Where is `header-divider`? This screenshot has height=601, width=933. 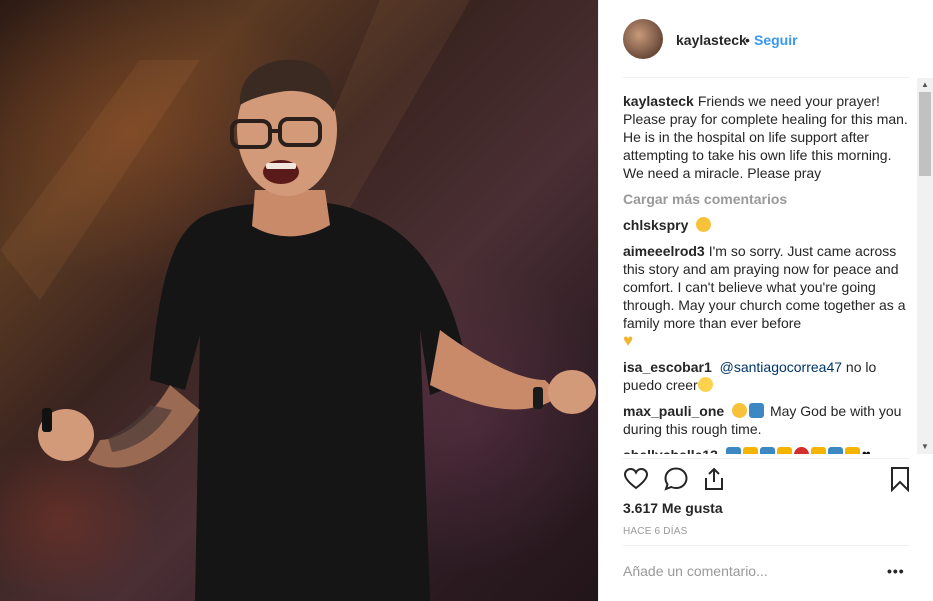 header-divider is located at coordinates (766, 77).